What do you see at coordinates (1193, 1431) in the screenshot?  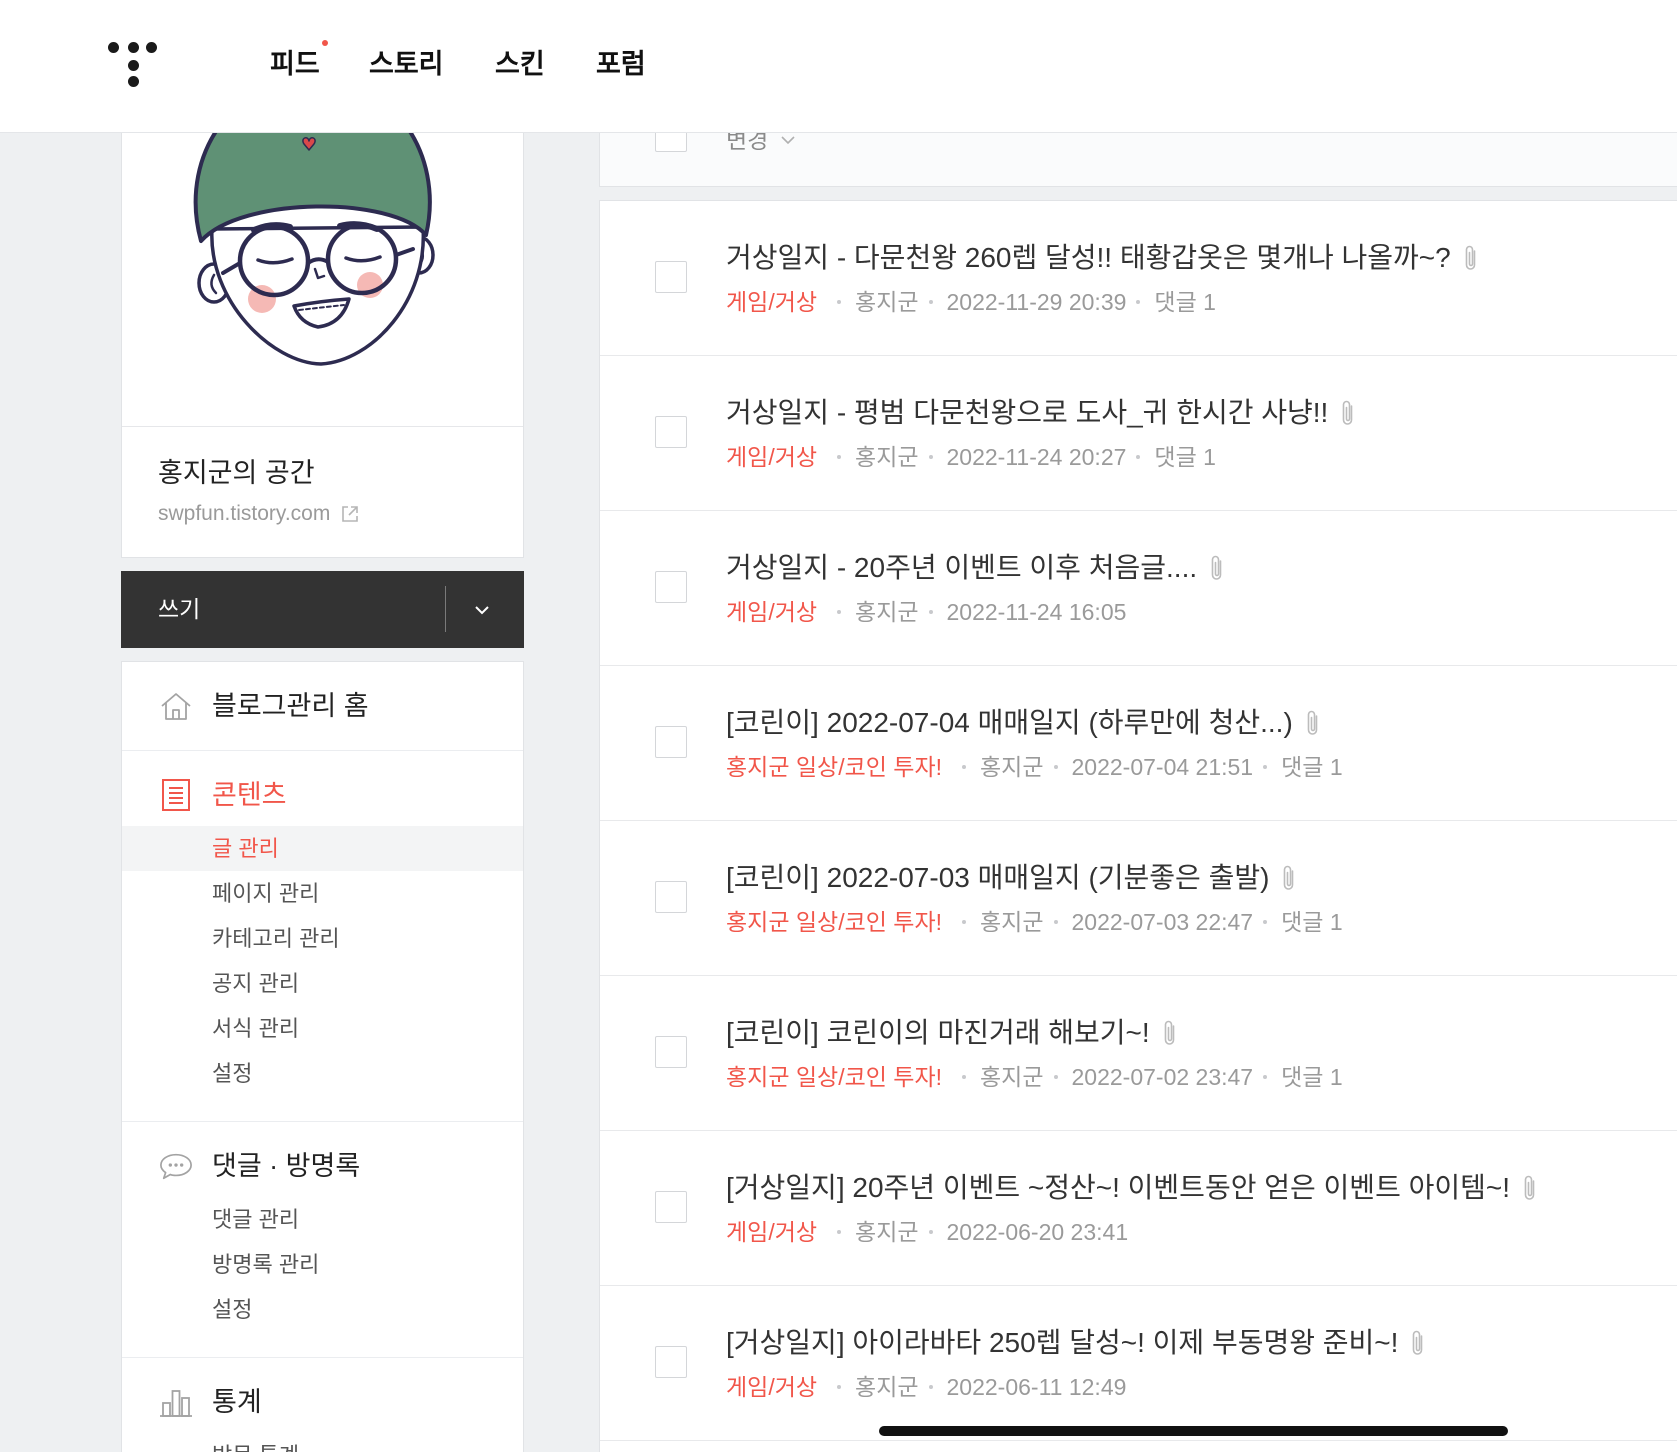 I see `home-indicator` at bounding box center [1193, 1431].